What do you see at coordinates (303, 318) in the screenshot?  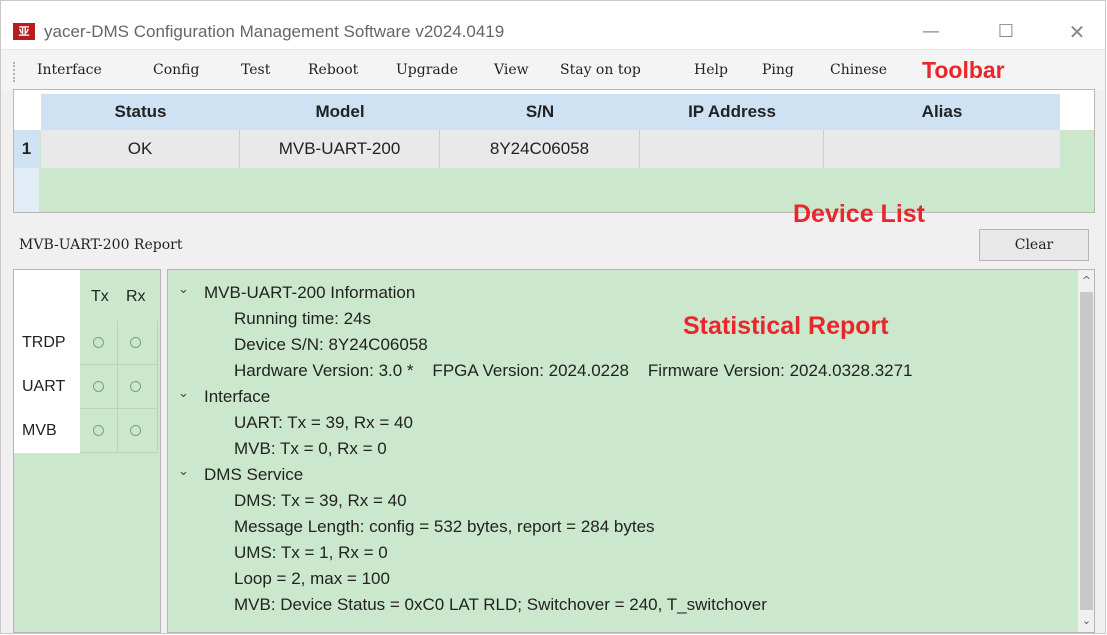 I see `report-line: Running time: 24s` at bounding box center [303, 318].